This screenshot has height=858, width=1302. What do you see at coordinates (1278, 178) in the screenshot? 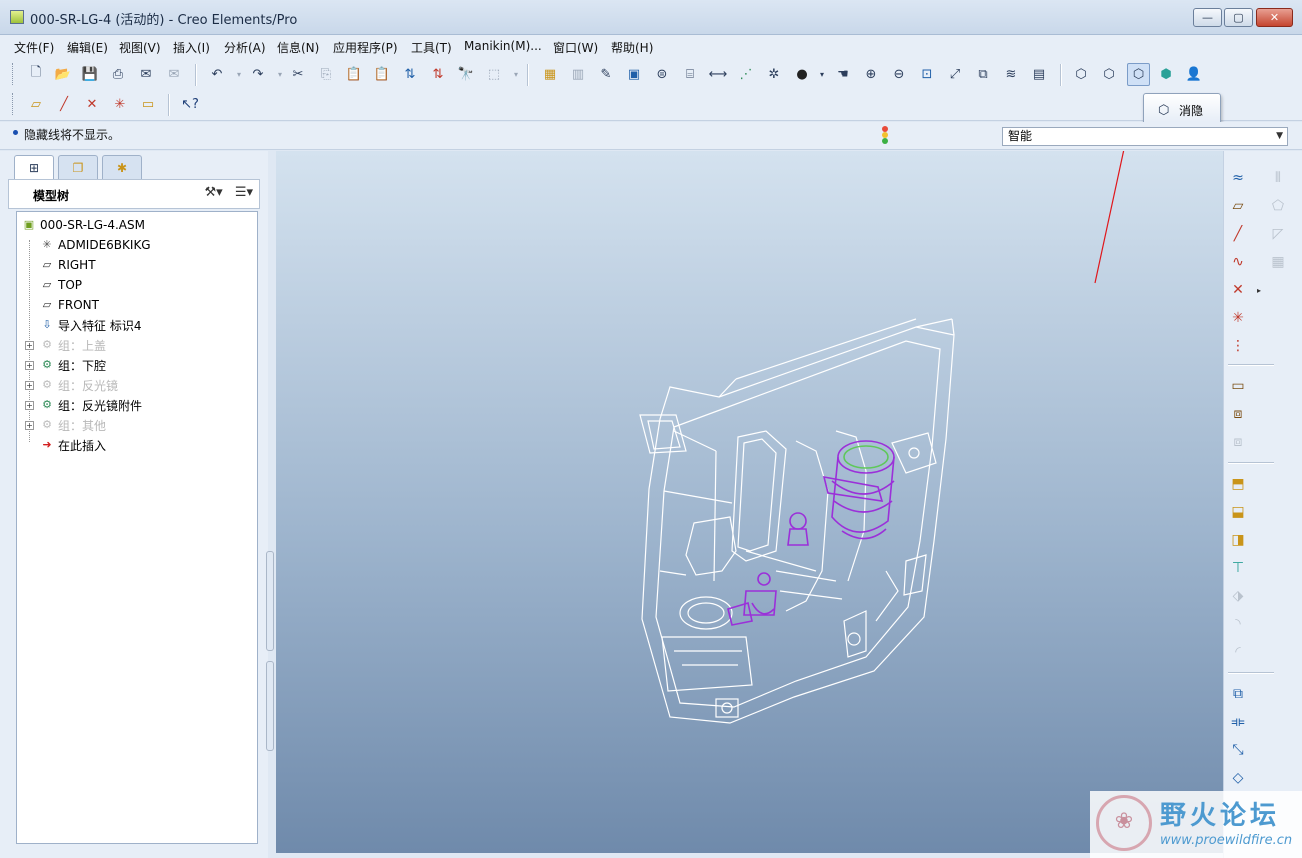
I see `mirror-icon: ⫴` at bounding box center [1278, 178].